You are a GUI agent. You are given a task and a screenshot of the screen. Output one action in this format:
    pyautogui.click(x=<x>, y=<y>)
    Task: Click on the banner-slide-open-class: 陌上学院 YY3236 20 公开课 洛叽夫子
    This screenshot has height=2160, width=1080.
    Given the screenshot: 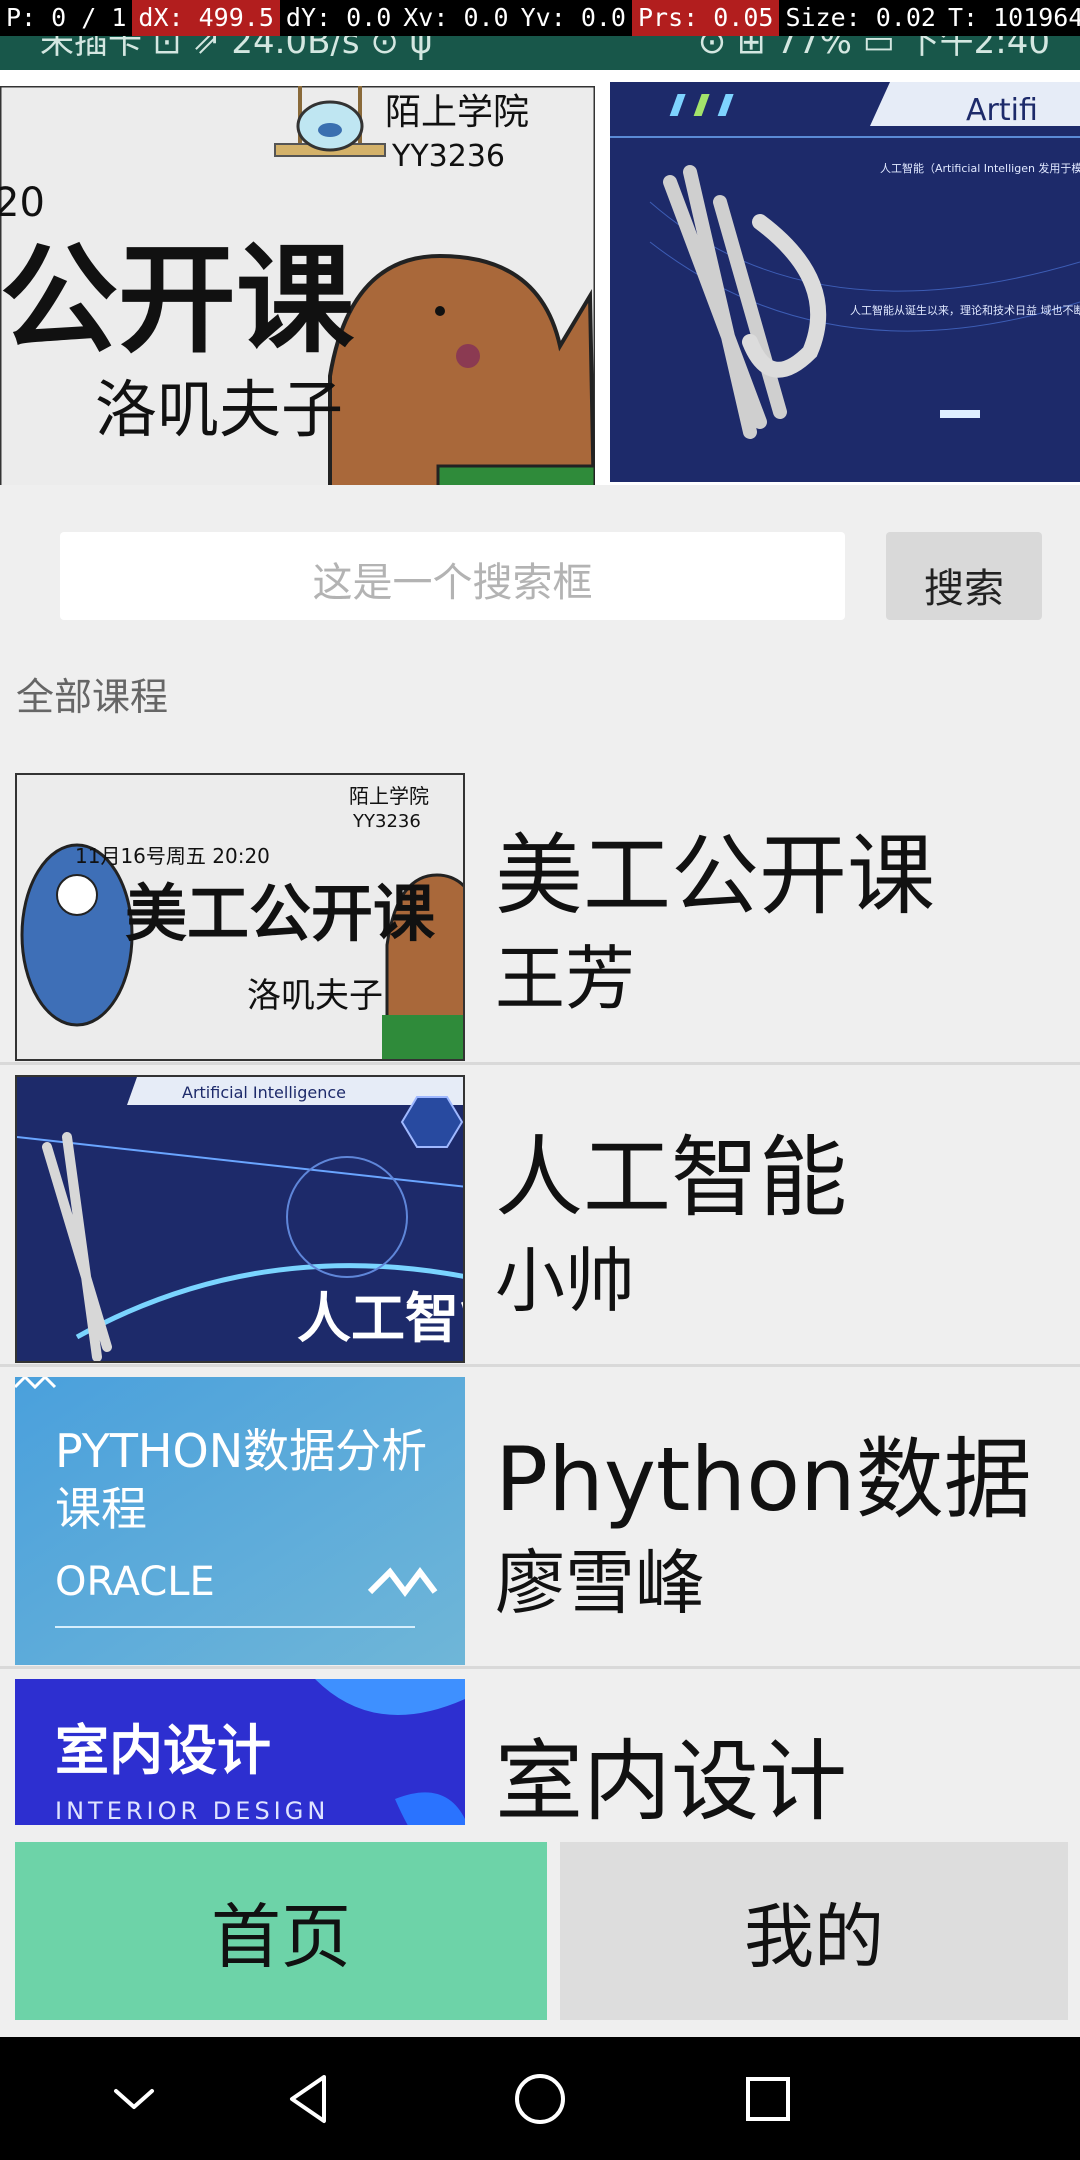 What is the action you would take?
    pyautogui.click(x=297, y=285)
    